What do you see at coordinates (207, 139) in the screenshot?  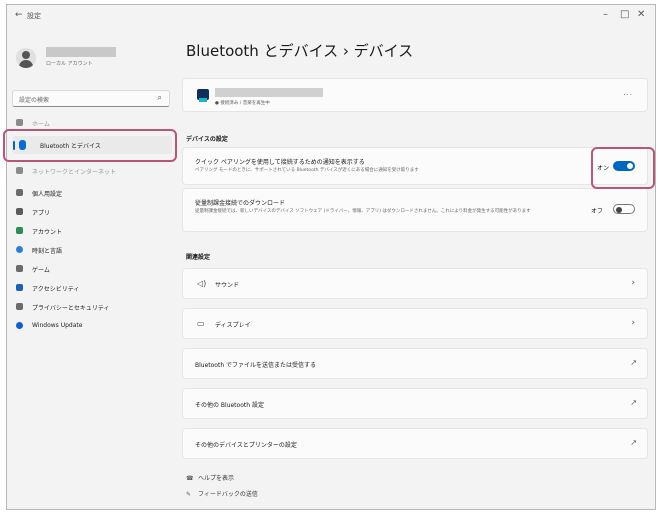 I see `device-settings-header: デバイスの設定` at bounding box center [207, 139].